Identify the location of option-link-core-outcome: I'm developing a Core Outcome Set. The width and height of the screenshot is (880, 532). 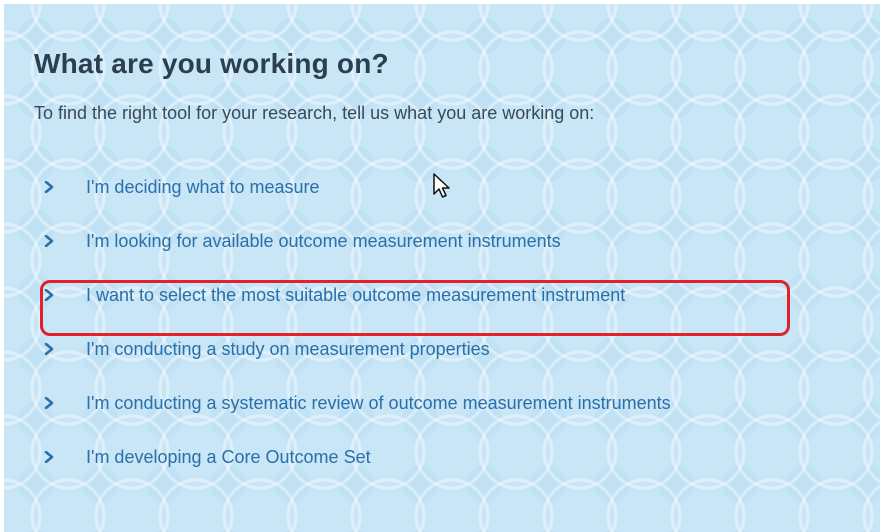
(228, 457).